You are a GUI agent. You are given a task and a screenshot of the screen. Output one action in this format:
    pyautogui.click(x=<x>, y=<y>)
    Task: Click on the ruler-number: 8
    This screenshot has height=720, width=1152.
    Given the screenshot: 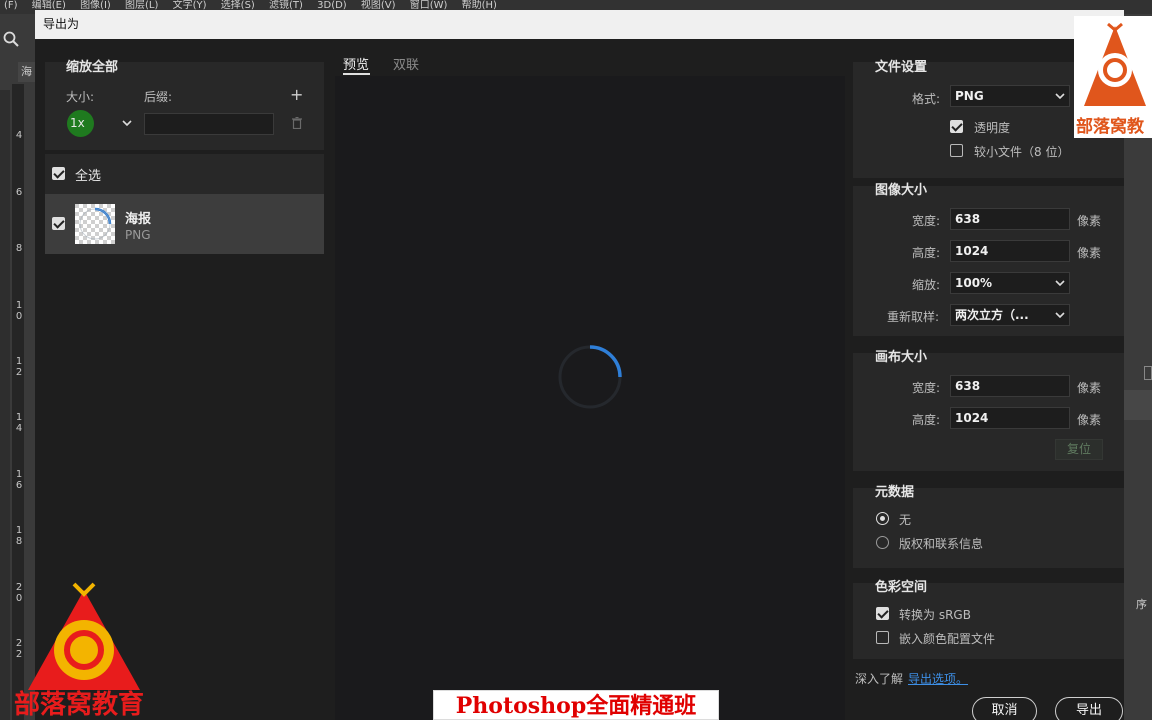 What is the action you would take?
    pyautogui.click(x=19, y=248)
    